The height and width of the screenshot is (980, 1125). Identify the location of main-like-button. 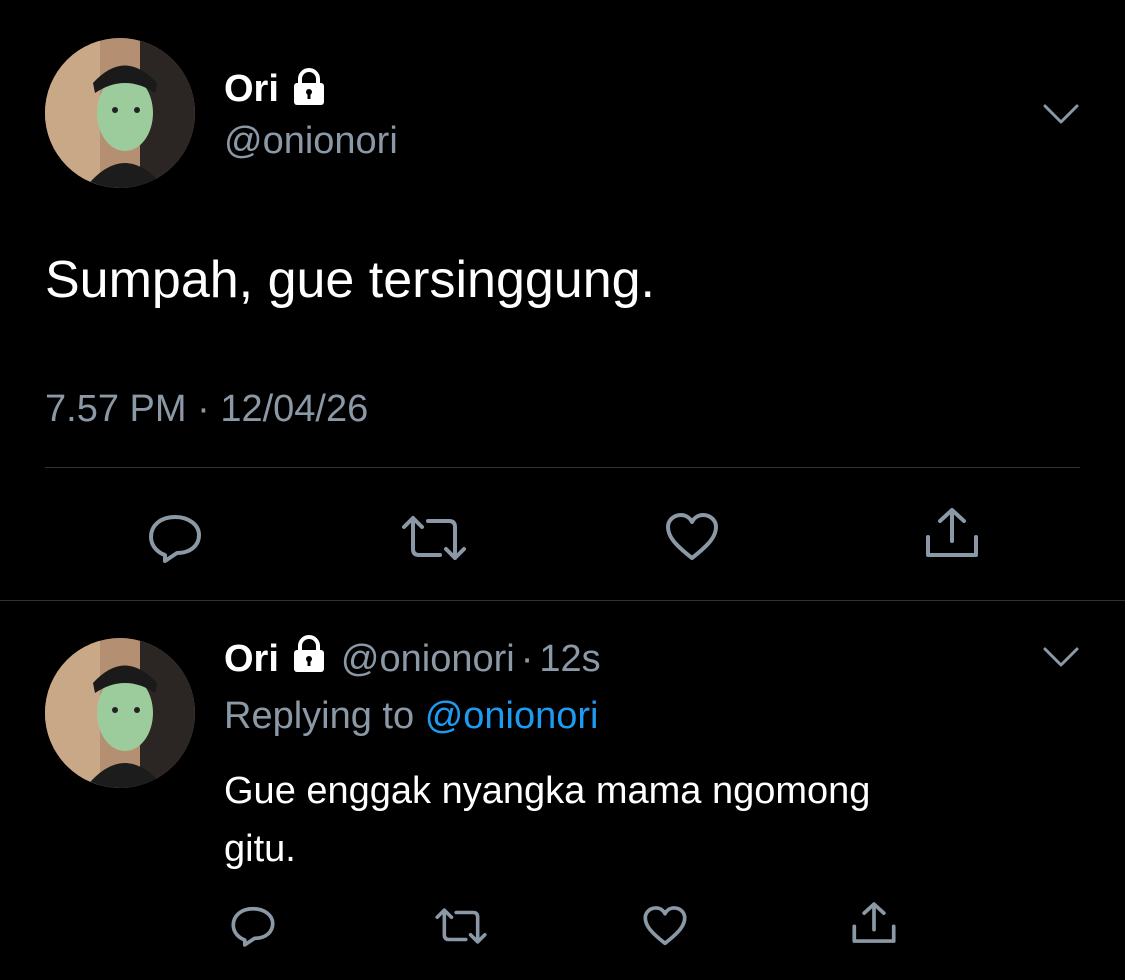
(692, 537).